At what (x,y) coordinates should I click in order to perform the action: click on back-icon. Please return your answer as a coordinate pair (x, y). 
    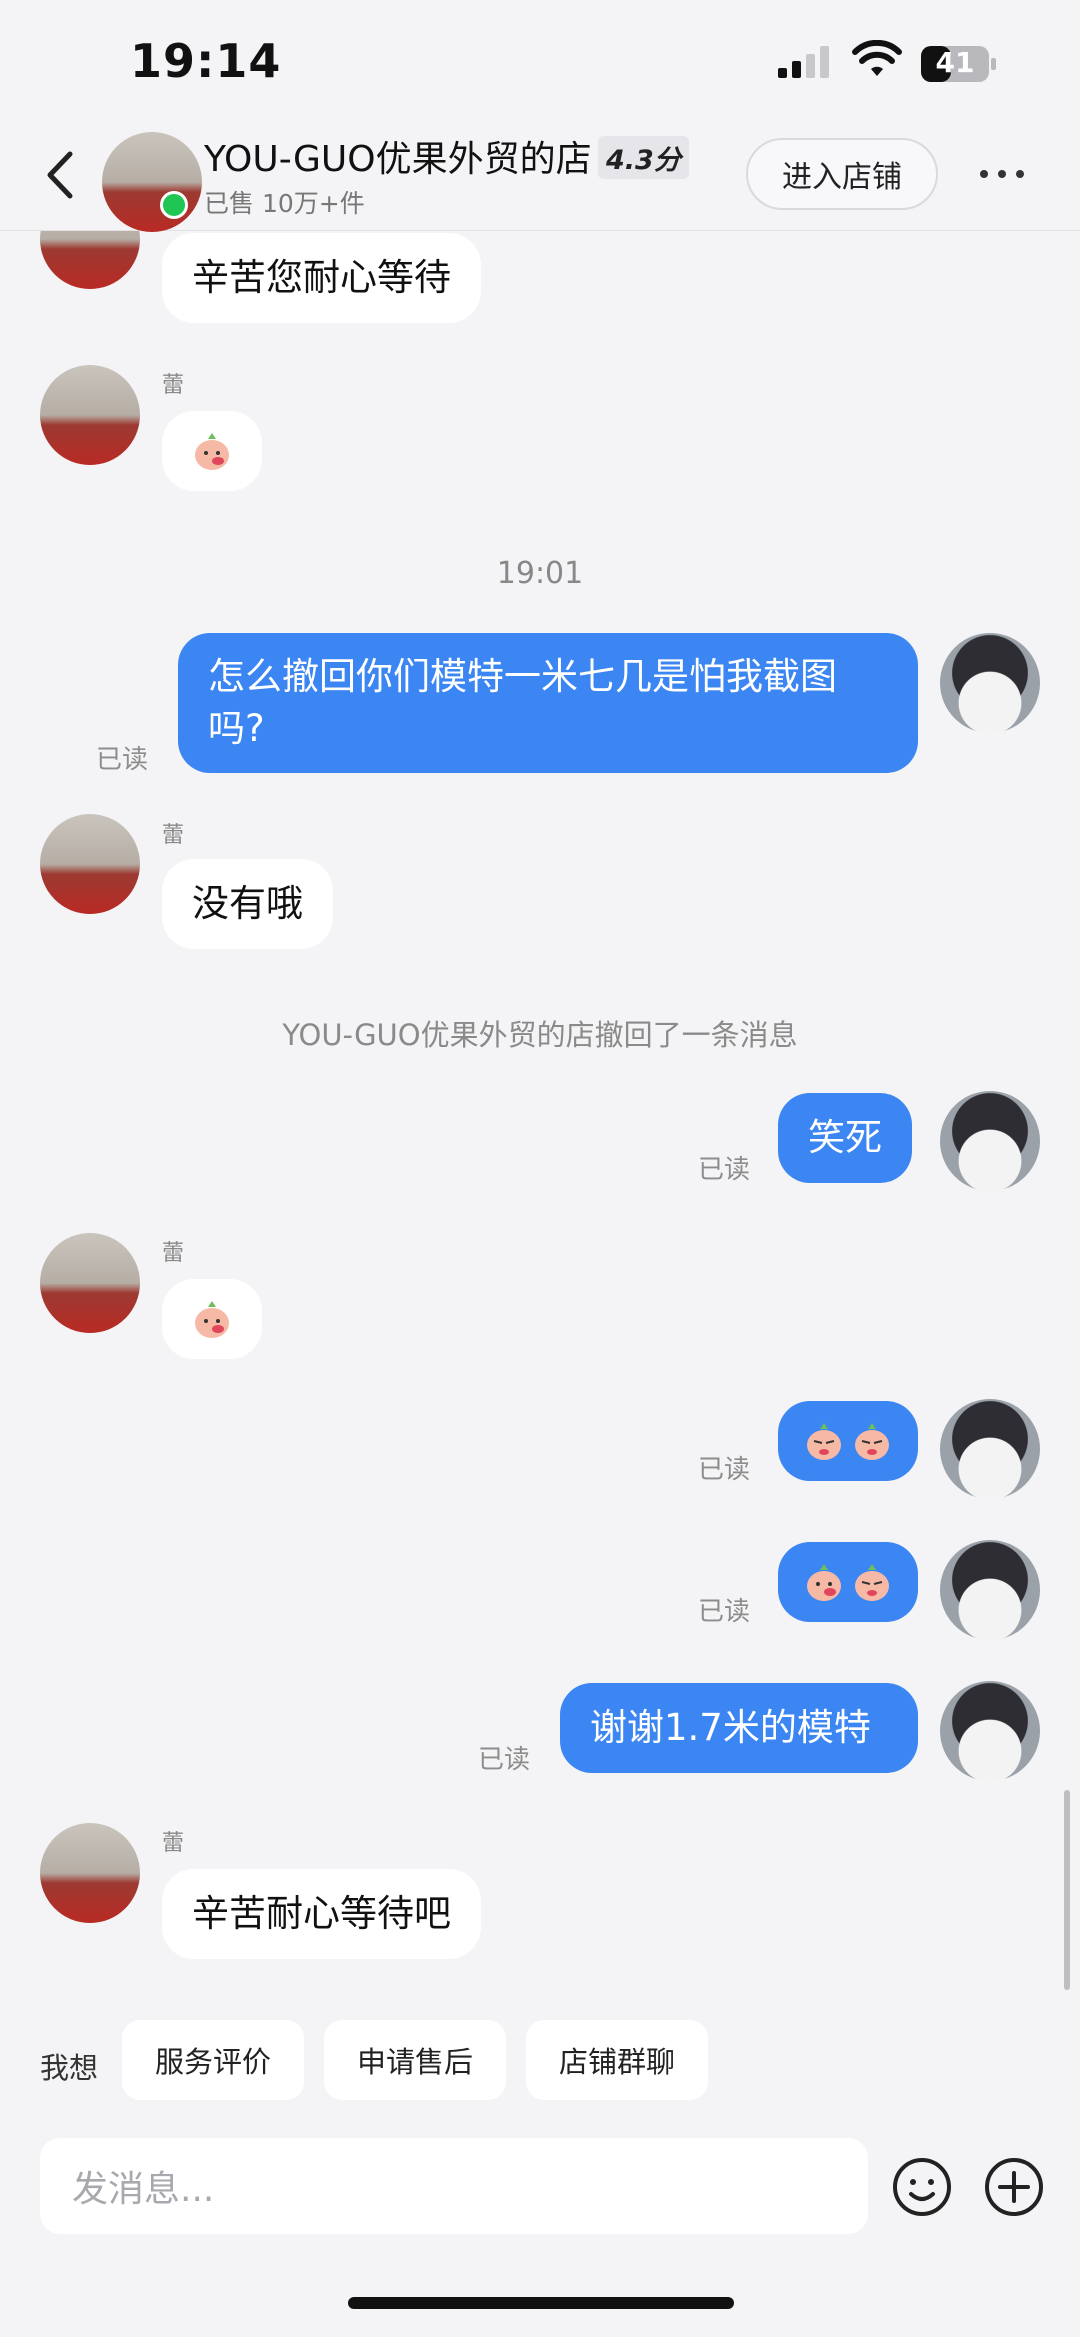
    Looking at the image, I should click on (60, 175).